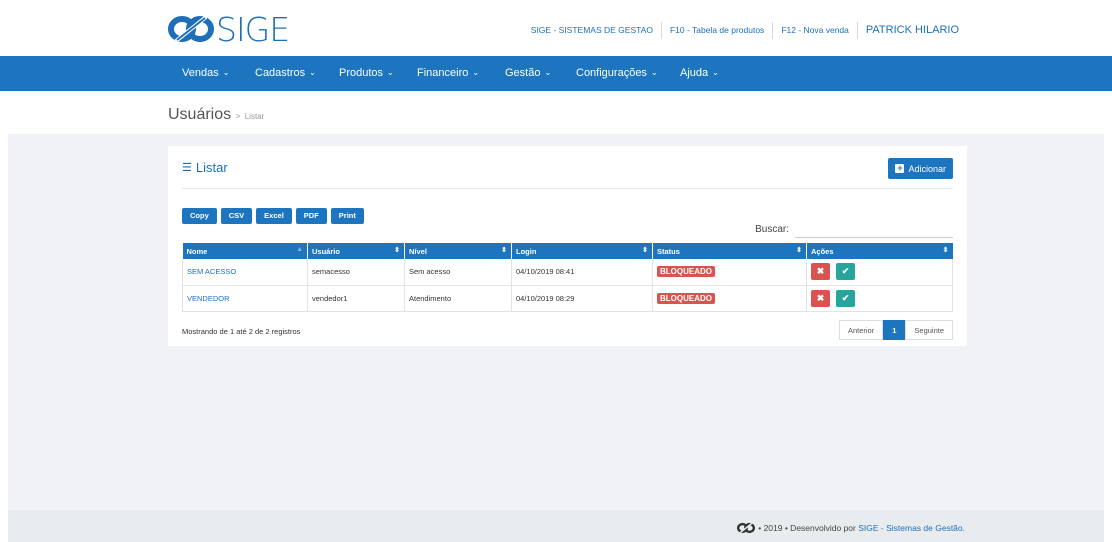  What do you see at coordinates (929, 330) in the screenshot?
I see `next-page-button: Seguinte` at bounding box center [929, 330].